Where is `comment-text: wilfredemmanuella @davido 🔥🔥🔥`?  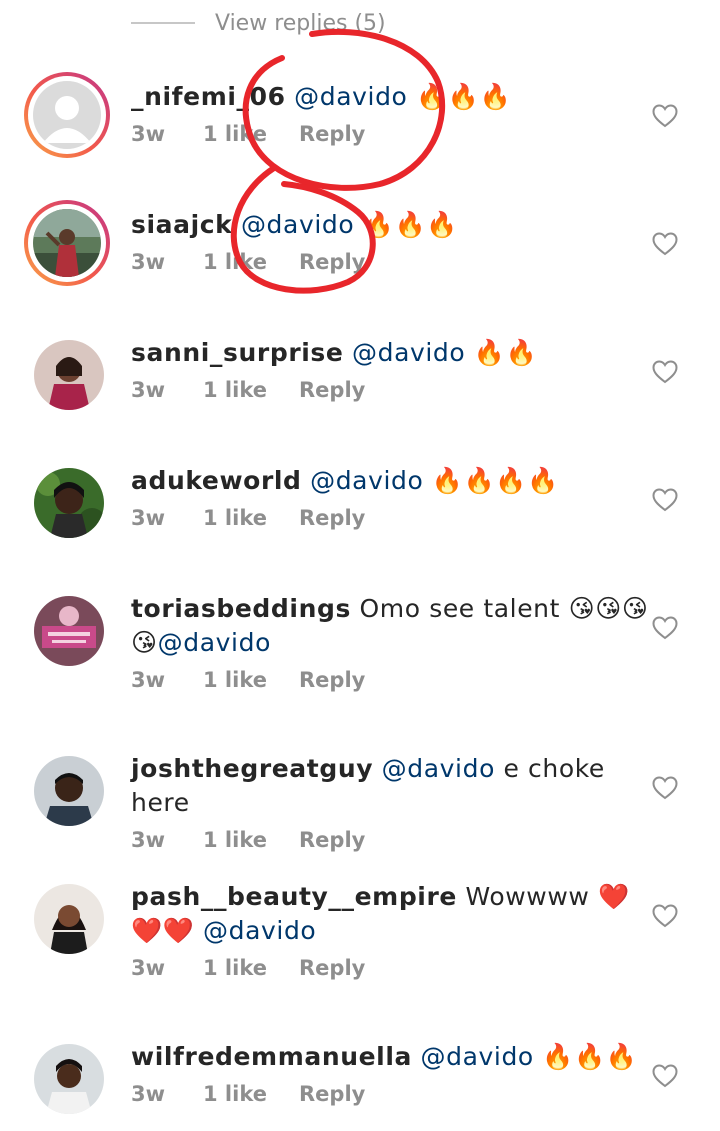 comment-text: wilfredemmanuella @davido 🔥🔥🔥 is located at coordinates (390, 1057).